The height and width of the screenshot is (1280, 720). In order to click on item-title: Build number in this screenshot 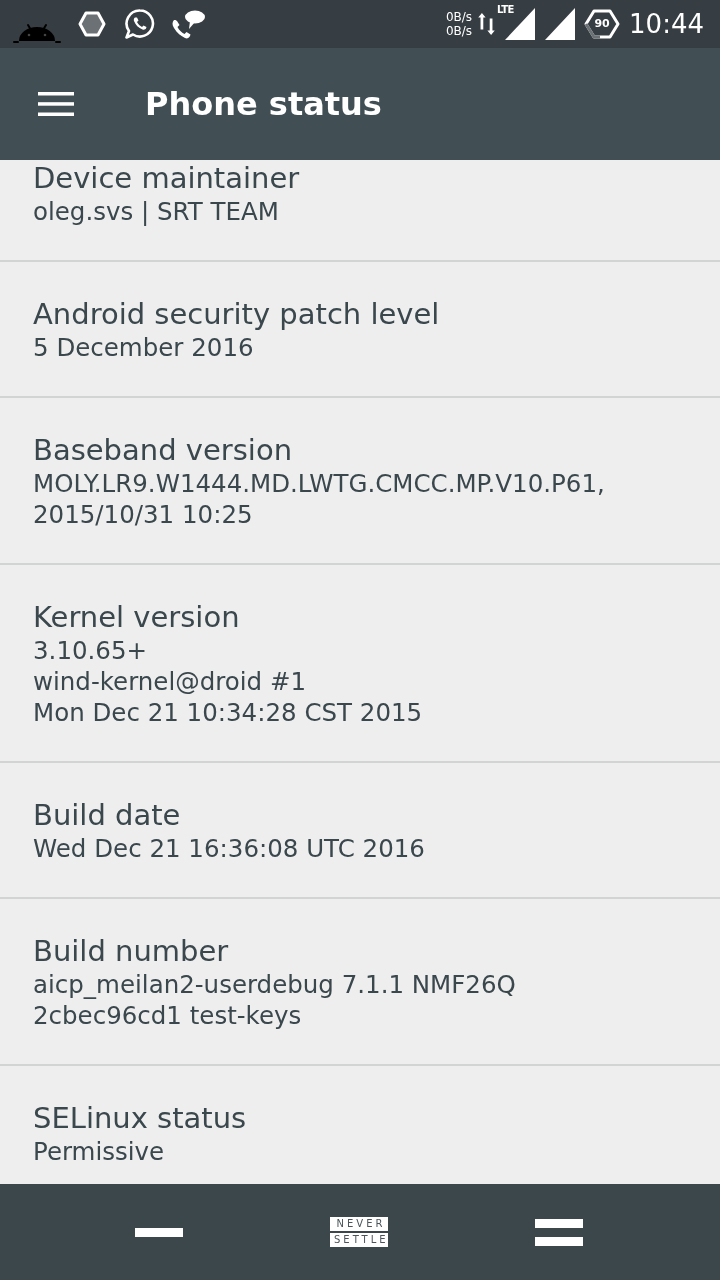, I will do `click(131, 951)`.